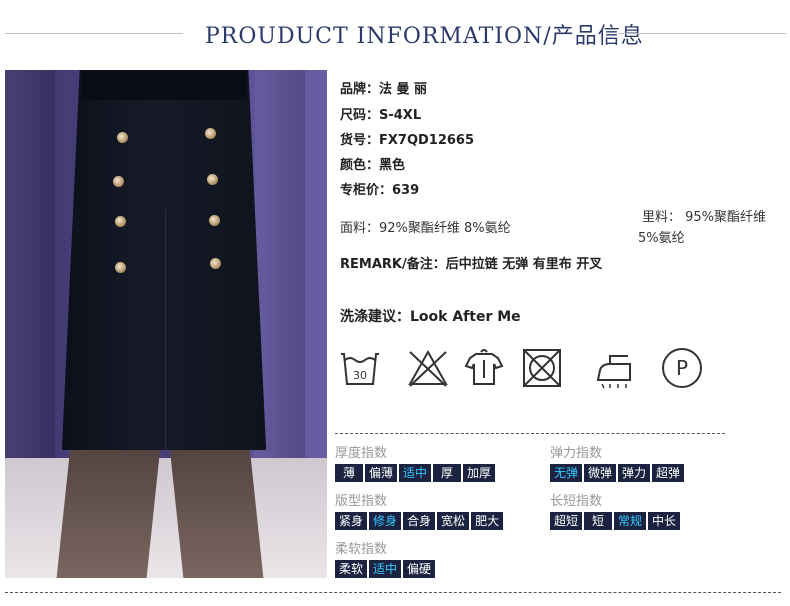 The width and height of the screenshot is (790, 606). Describe the element at coordinates (407, 140) in the screenshot. I see `item-number-field: 货号：FX7QD12665` at that location.